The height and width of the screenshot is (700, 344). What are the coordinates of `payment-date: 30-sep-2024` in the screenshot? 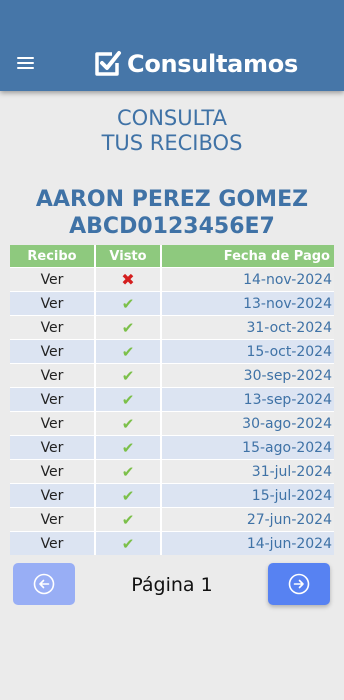 It's located at (247, 375).